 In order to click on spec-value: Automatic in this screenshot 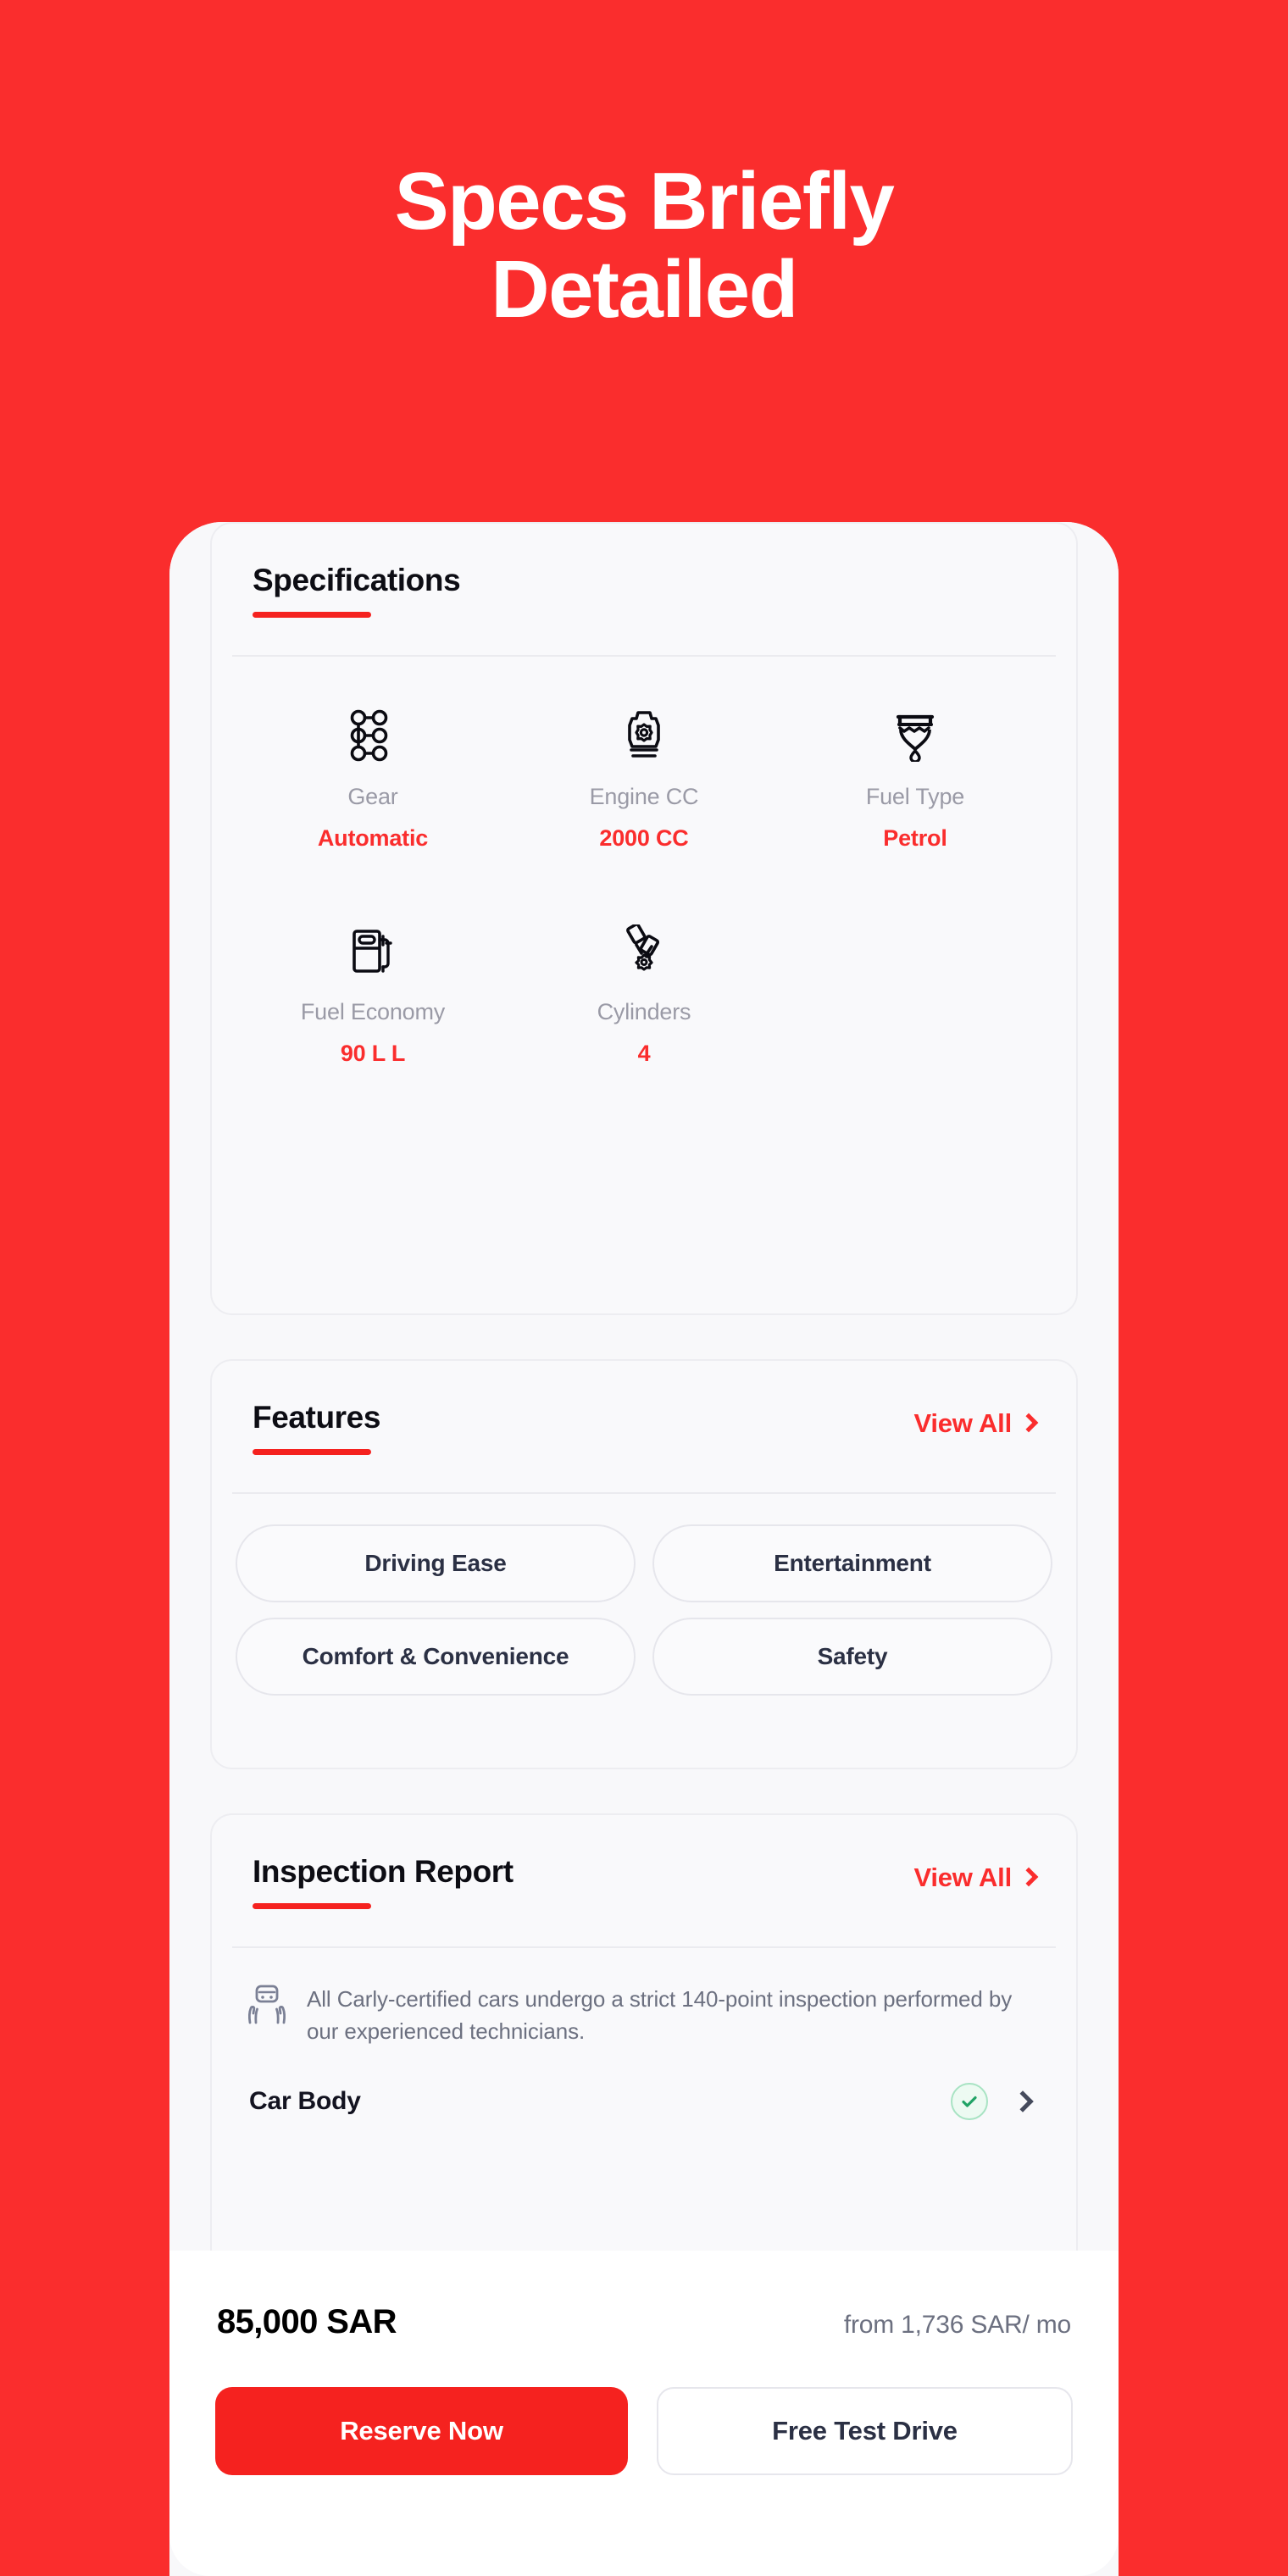, I will do `click(373, 838)`.